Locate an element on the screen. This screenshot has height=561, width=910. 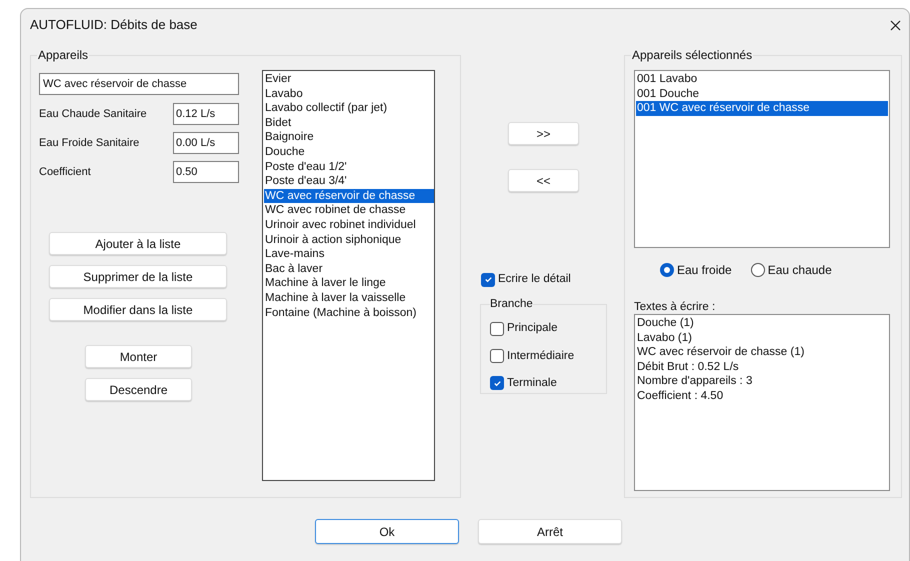
texts-label: Textes à écrire : is located at coordinates (675, 307).